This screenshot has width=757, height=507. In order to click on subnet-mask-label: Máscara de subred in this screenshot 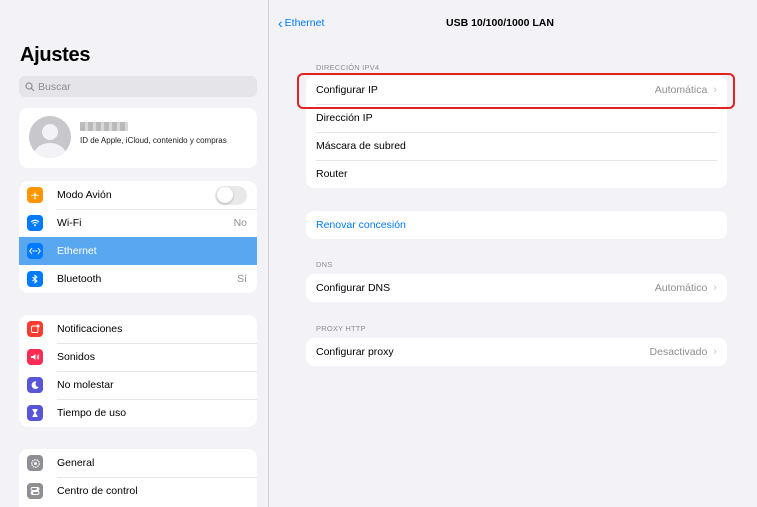, I will do `click(361, 146)`.